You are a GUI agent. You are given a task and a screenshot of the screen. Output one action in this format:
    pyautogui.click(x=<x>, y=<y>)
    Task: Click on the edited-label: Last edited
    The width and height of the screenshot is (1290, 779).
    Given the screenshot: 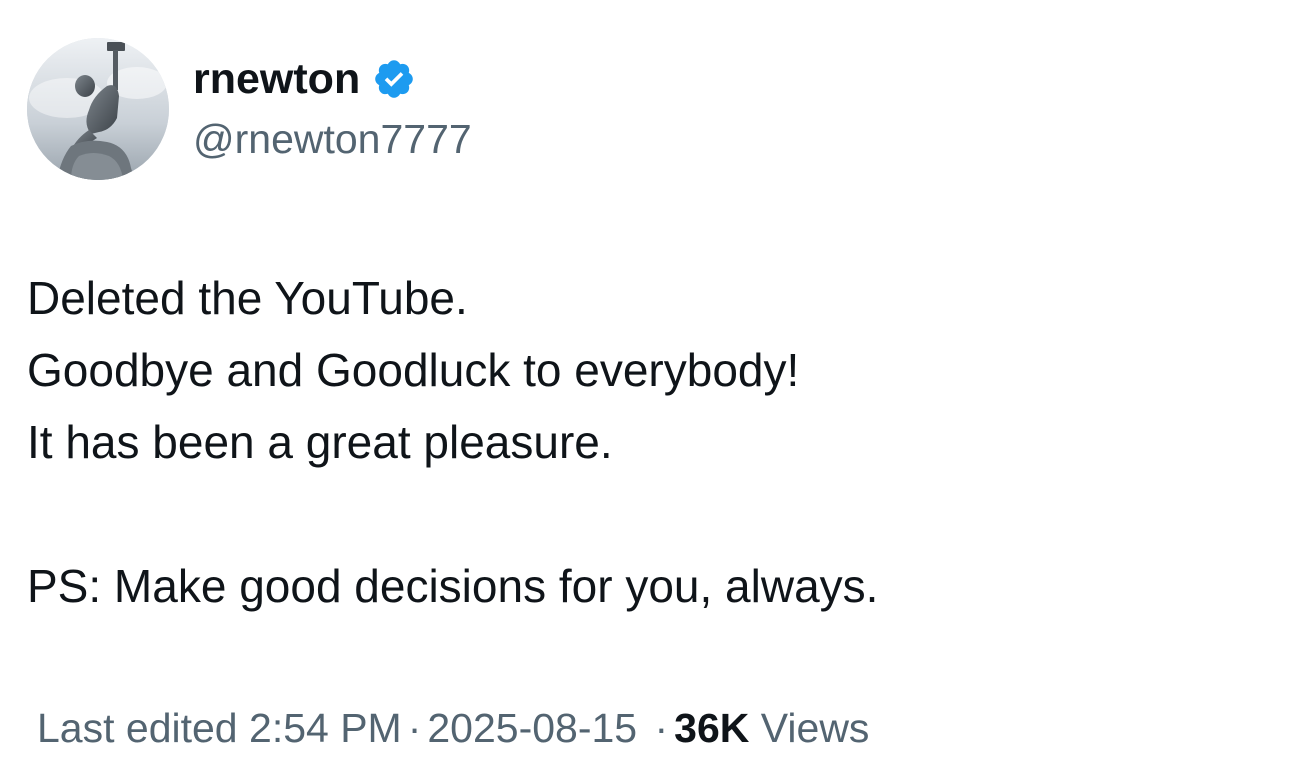 What is the action you would take?
    pyautogui.click(x=137, y=728)
    